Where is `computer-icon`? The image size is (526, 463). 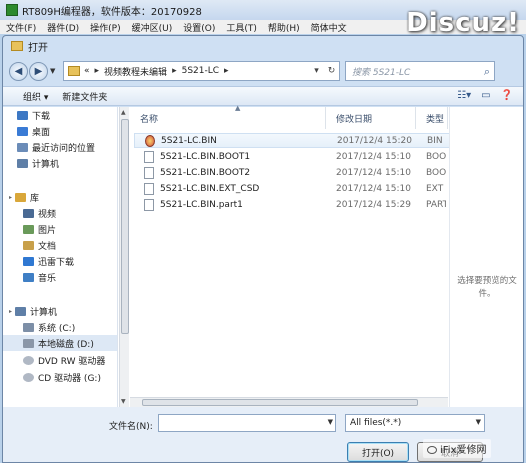 computer-icon is located at coordinates (22, 163).